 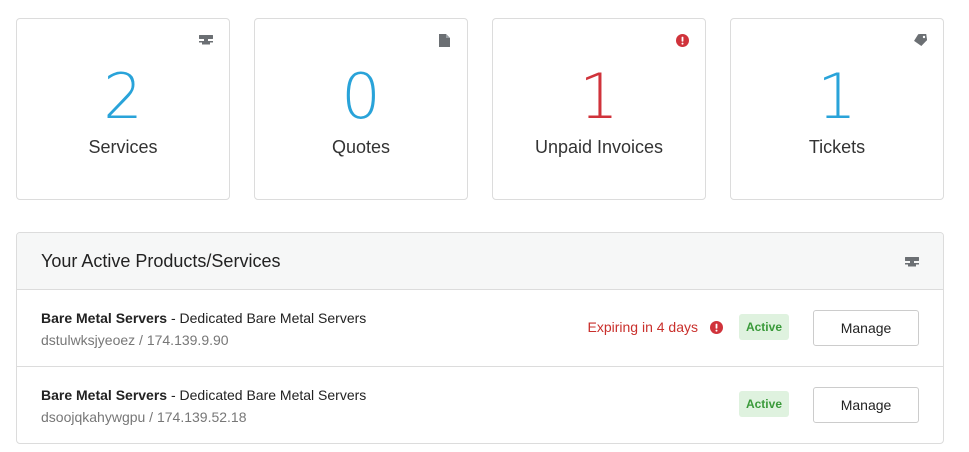 What do you see at coordinates (123, 147) in the screenshot?
I see `services-label: Services` at bounding box center [123, 147].